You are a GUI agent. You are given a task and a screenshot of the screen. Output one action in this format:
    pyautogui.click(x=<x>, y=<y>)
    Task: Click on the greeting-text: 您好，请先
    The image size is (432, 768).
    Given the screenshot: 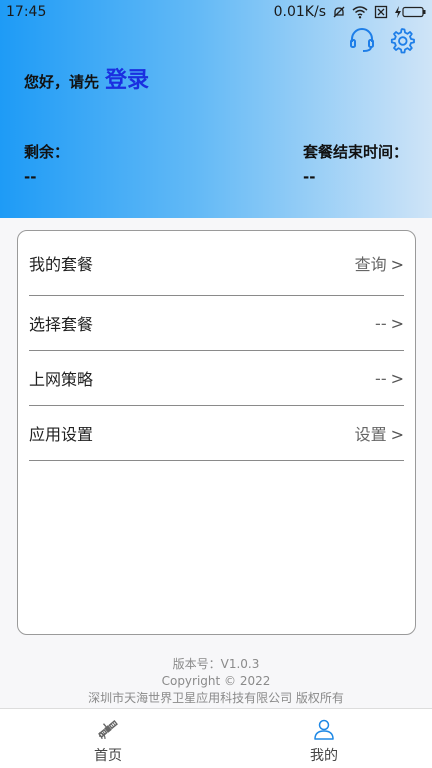 What is the action you would take?
    pyautogui.click(x=62, y=82)
    